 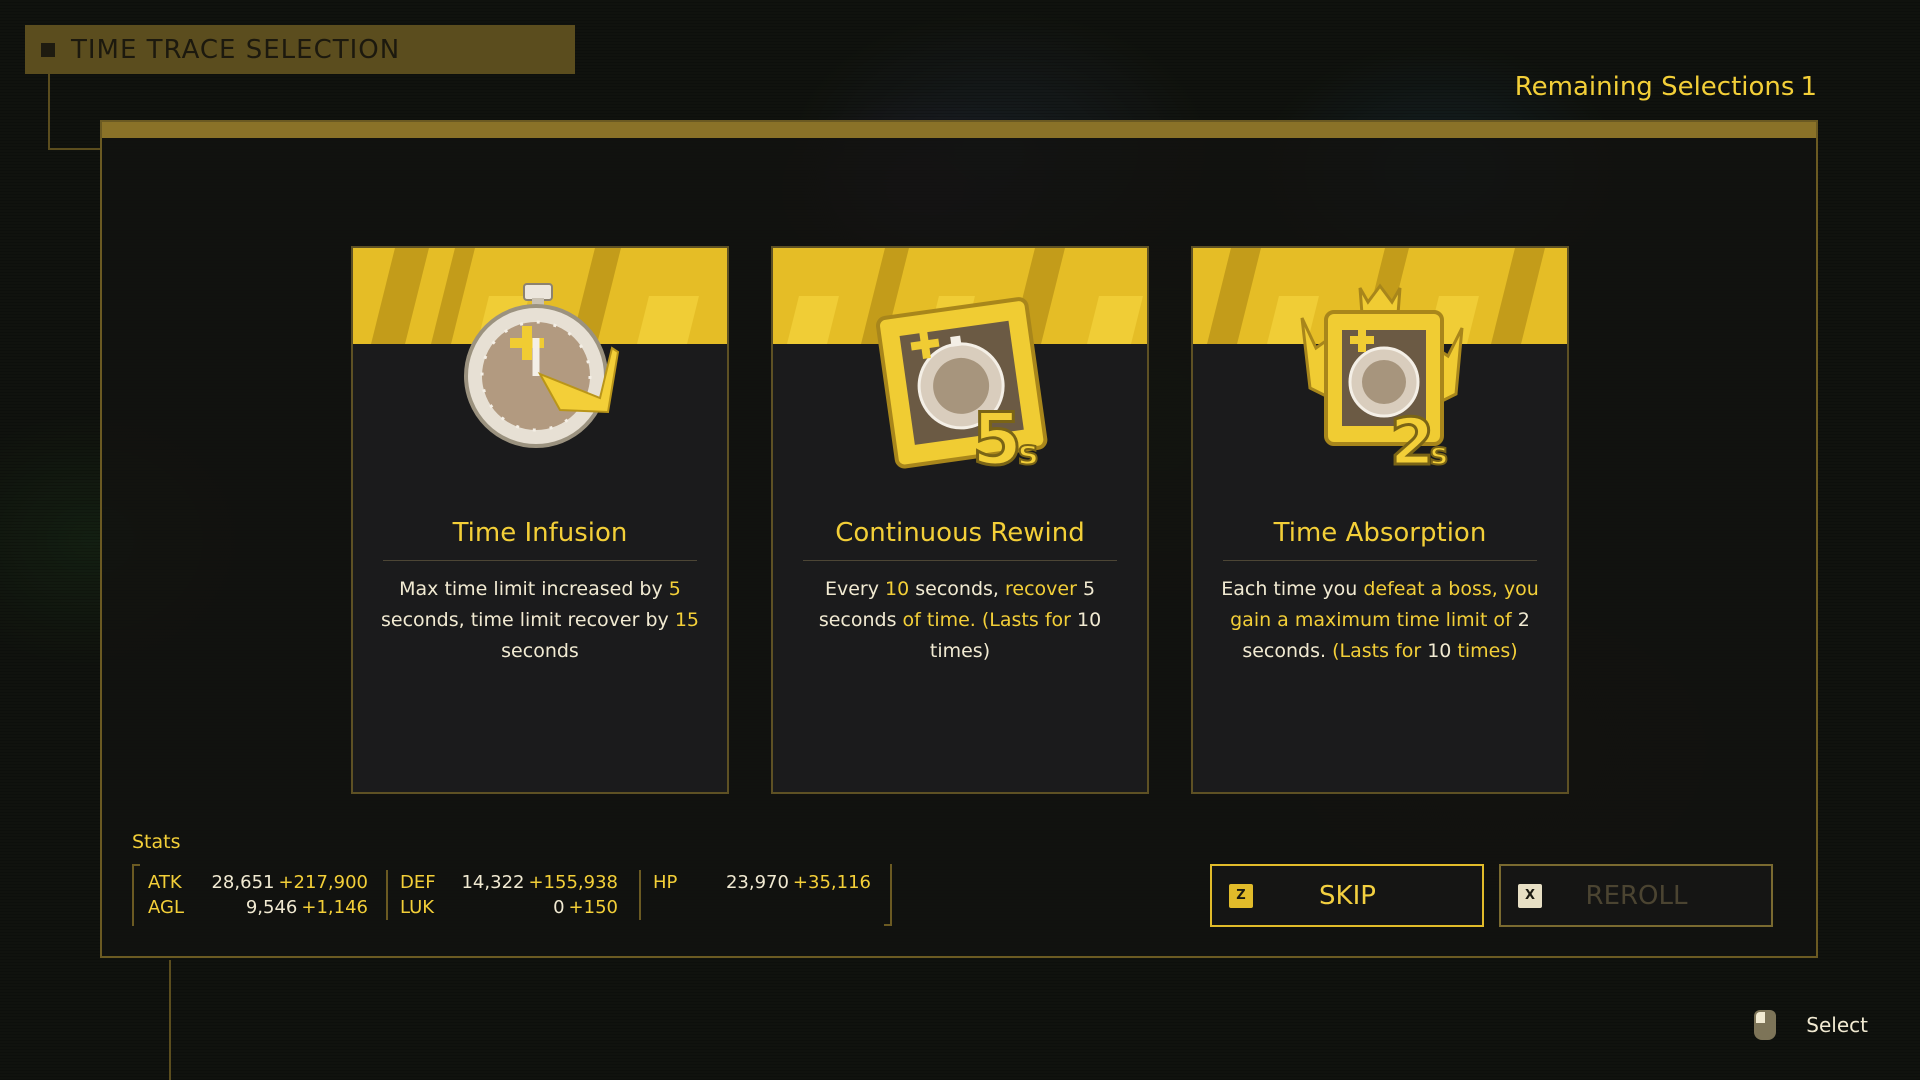 What do you see at coordinates (289, 882) in the screenshot?
I see `stat-value: 28,651 +217,900` at bounding box center [289, 882].